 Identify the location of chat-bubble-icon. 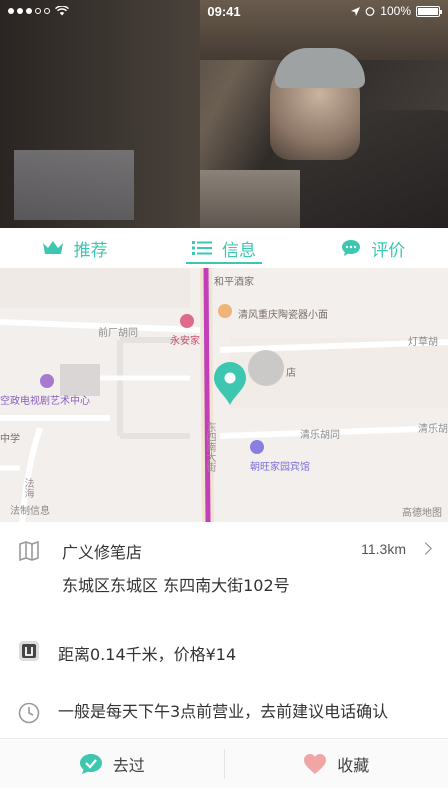
(351, 248).